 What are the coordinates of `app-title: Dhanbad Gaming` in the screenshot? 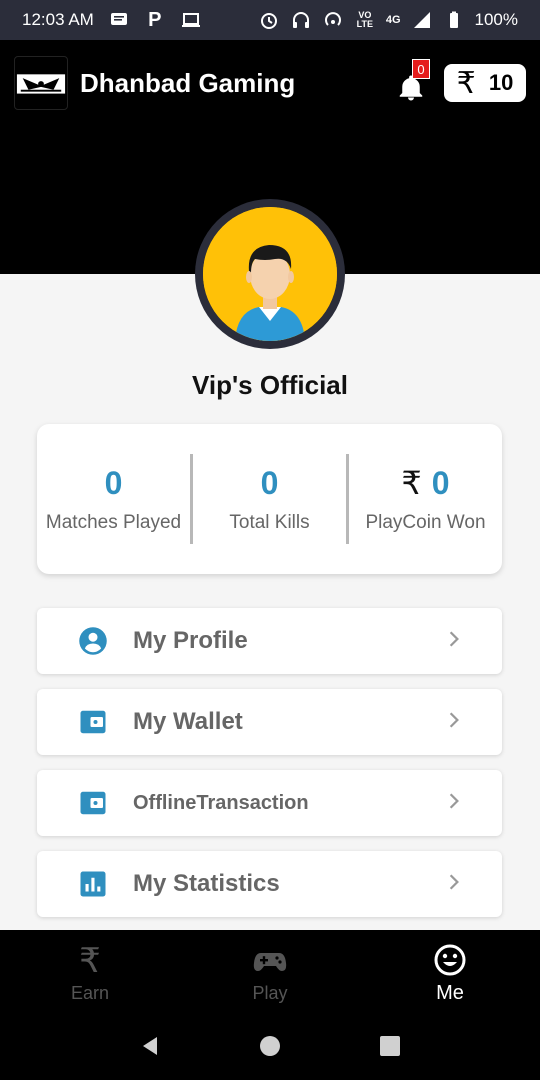 It's located at (188, 82).